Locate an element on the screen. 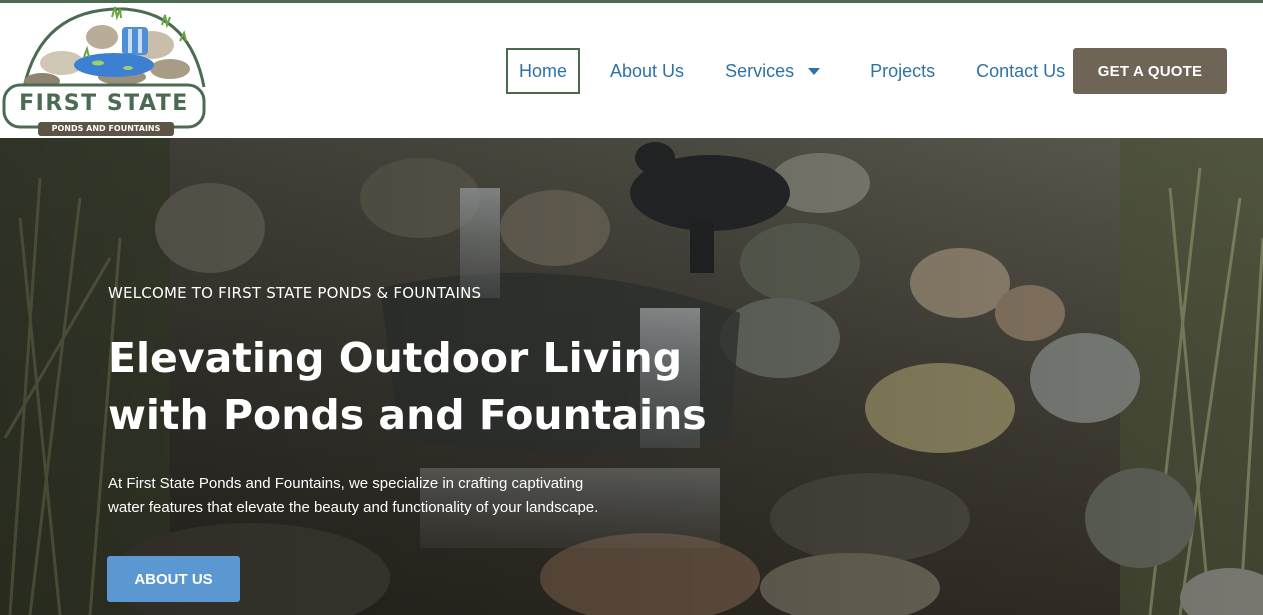 Image resolution: width=1263 pixels, height=615 pixels. site-logo: FIRST STATE PONDS AND FOUNTAINS is located at coordinates (104, 71).